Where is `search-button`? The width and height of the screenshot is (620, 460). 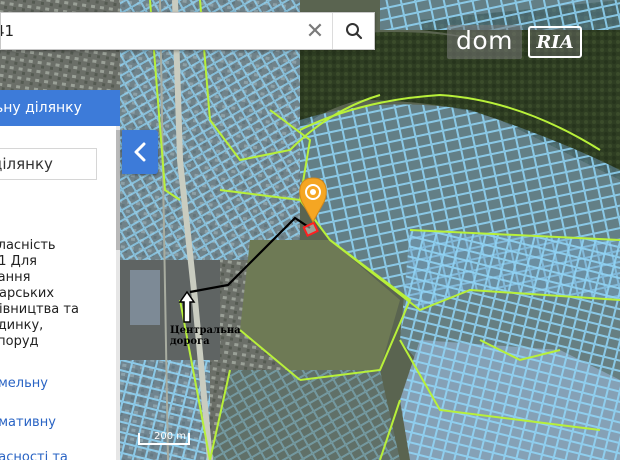
search-button is located at coordinates (353, 31).